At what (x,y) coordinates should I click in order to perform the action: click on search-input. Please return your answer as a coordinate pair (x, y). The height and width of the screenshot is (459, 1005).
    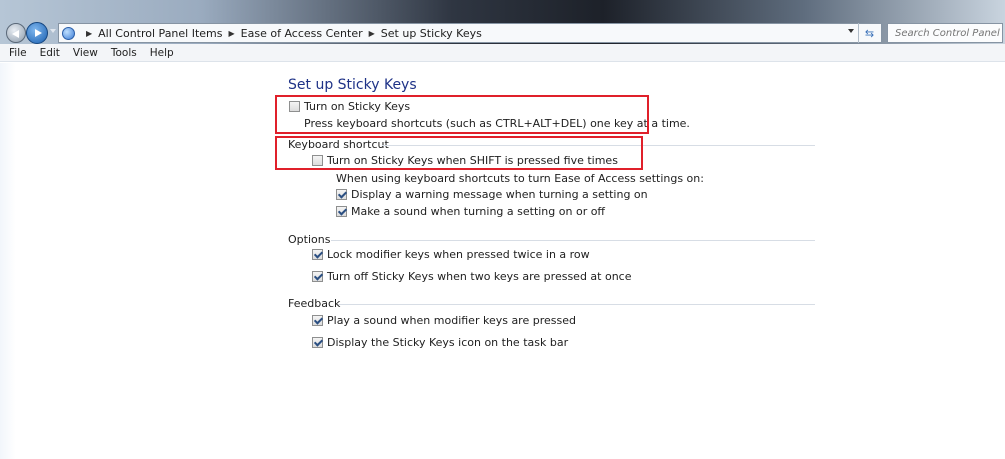
    Looking at the image, I should click on (948, 33).